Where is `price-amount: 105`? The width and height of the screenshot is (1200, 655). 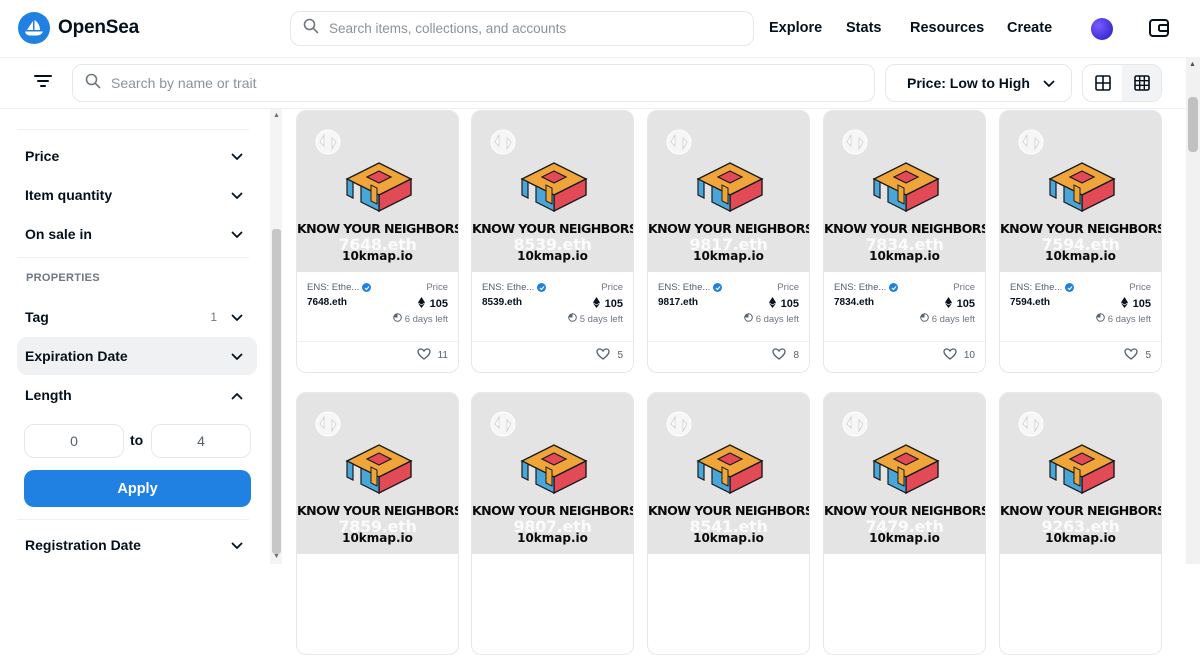
price-amount: 105 is located at coordinates (1141, 304).